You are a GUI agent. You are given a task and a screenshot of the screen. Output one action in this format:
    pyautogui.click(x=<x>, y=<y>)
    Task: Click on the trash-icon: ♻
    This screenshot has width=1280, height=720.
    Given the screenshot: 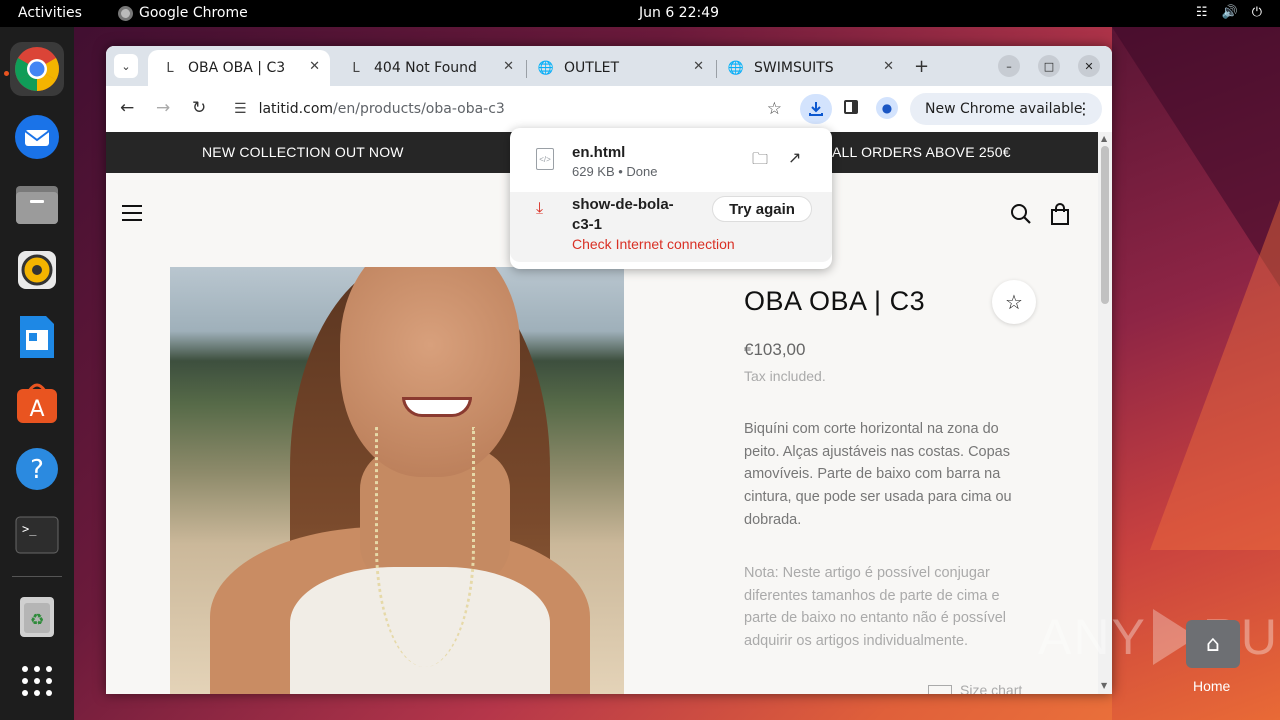 What is the action you would take?
    pyautogui.click(x=37, y=617)
    